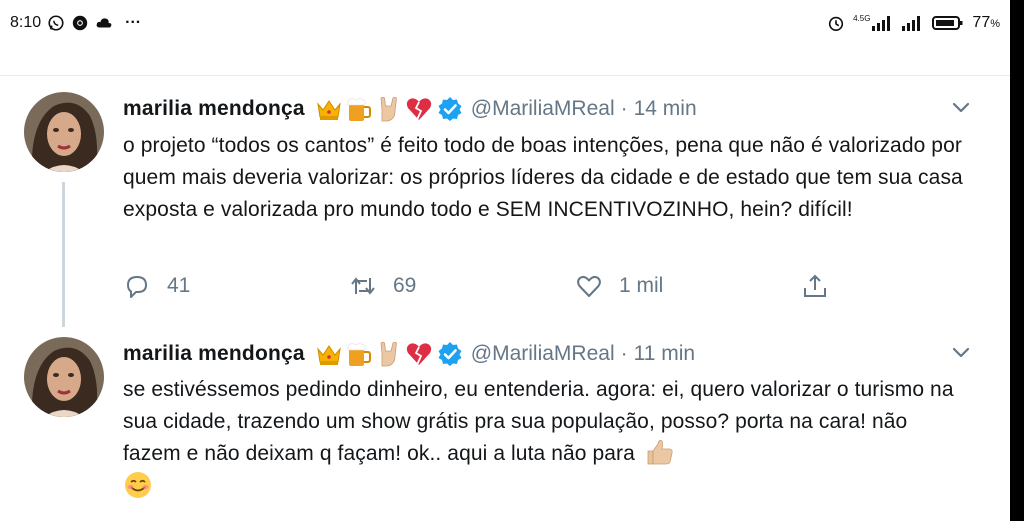 The image size is (1024, 521). I want to click on whatsapp-icon, so click(56, 23).